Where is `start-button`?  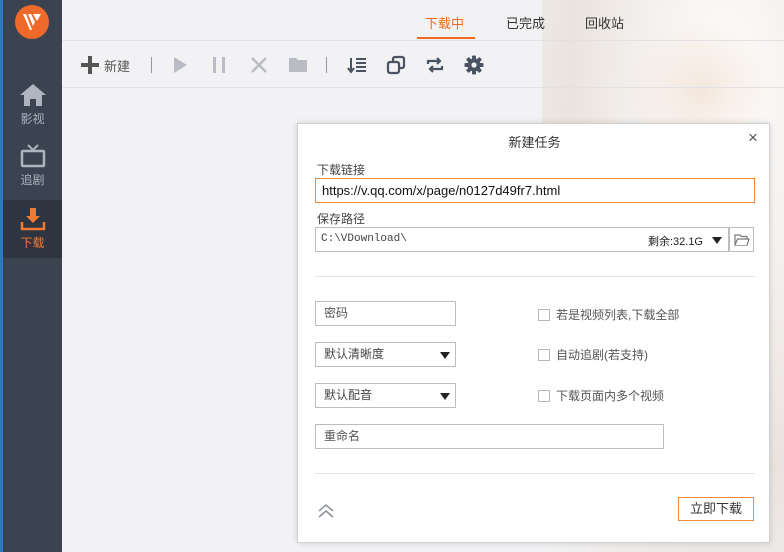 start-button is located at coordinates (180, 65).